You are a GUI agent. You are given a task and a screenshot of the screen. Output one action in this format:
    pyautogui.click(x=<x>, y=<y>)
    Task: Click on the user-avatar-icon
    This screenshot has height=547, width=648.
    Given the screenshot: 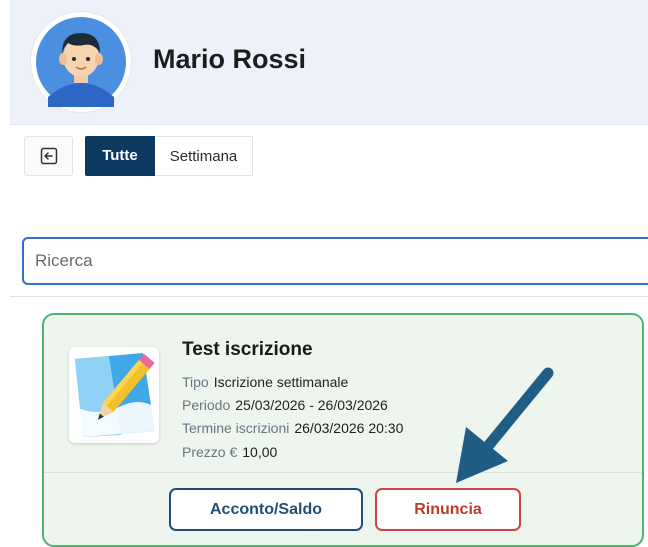 What is the action you would take?
    pyautogui.click(x=81, y=62)
    